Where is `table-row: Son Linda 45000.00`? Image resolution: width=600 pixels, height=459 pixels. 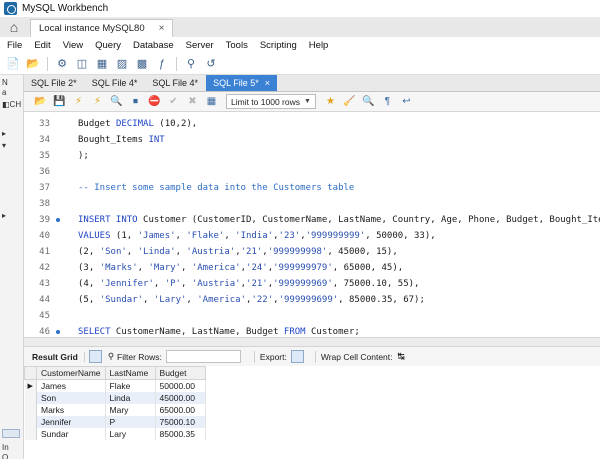 table-row: Son Linda 45000.00 is located at coordinates (115, 397).